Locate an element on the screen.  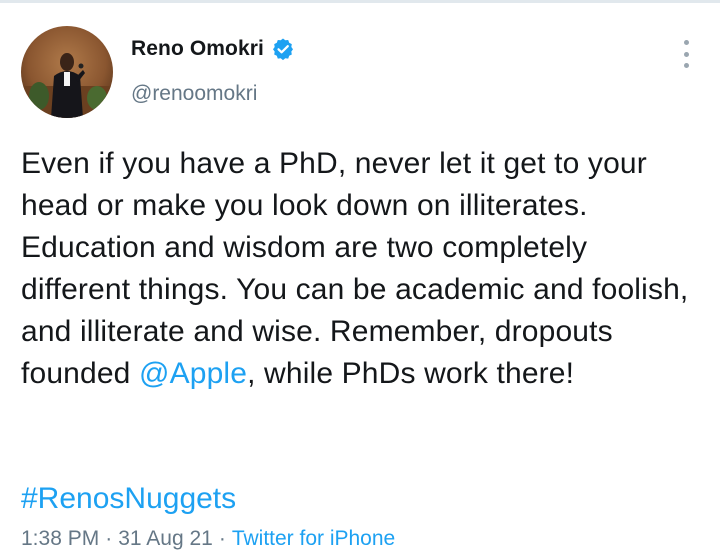
tweet-meta: 1:38 PM · 31 Aug 21 · Twitter for iPhone is located at coordinates (208, 539).